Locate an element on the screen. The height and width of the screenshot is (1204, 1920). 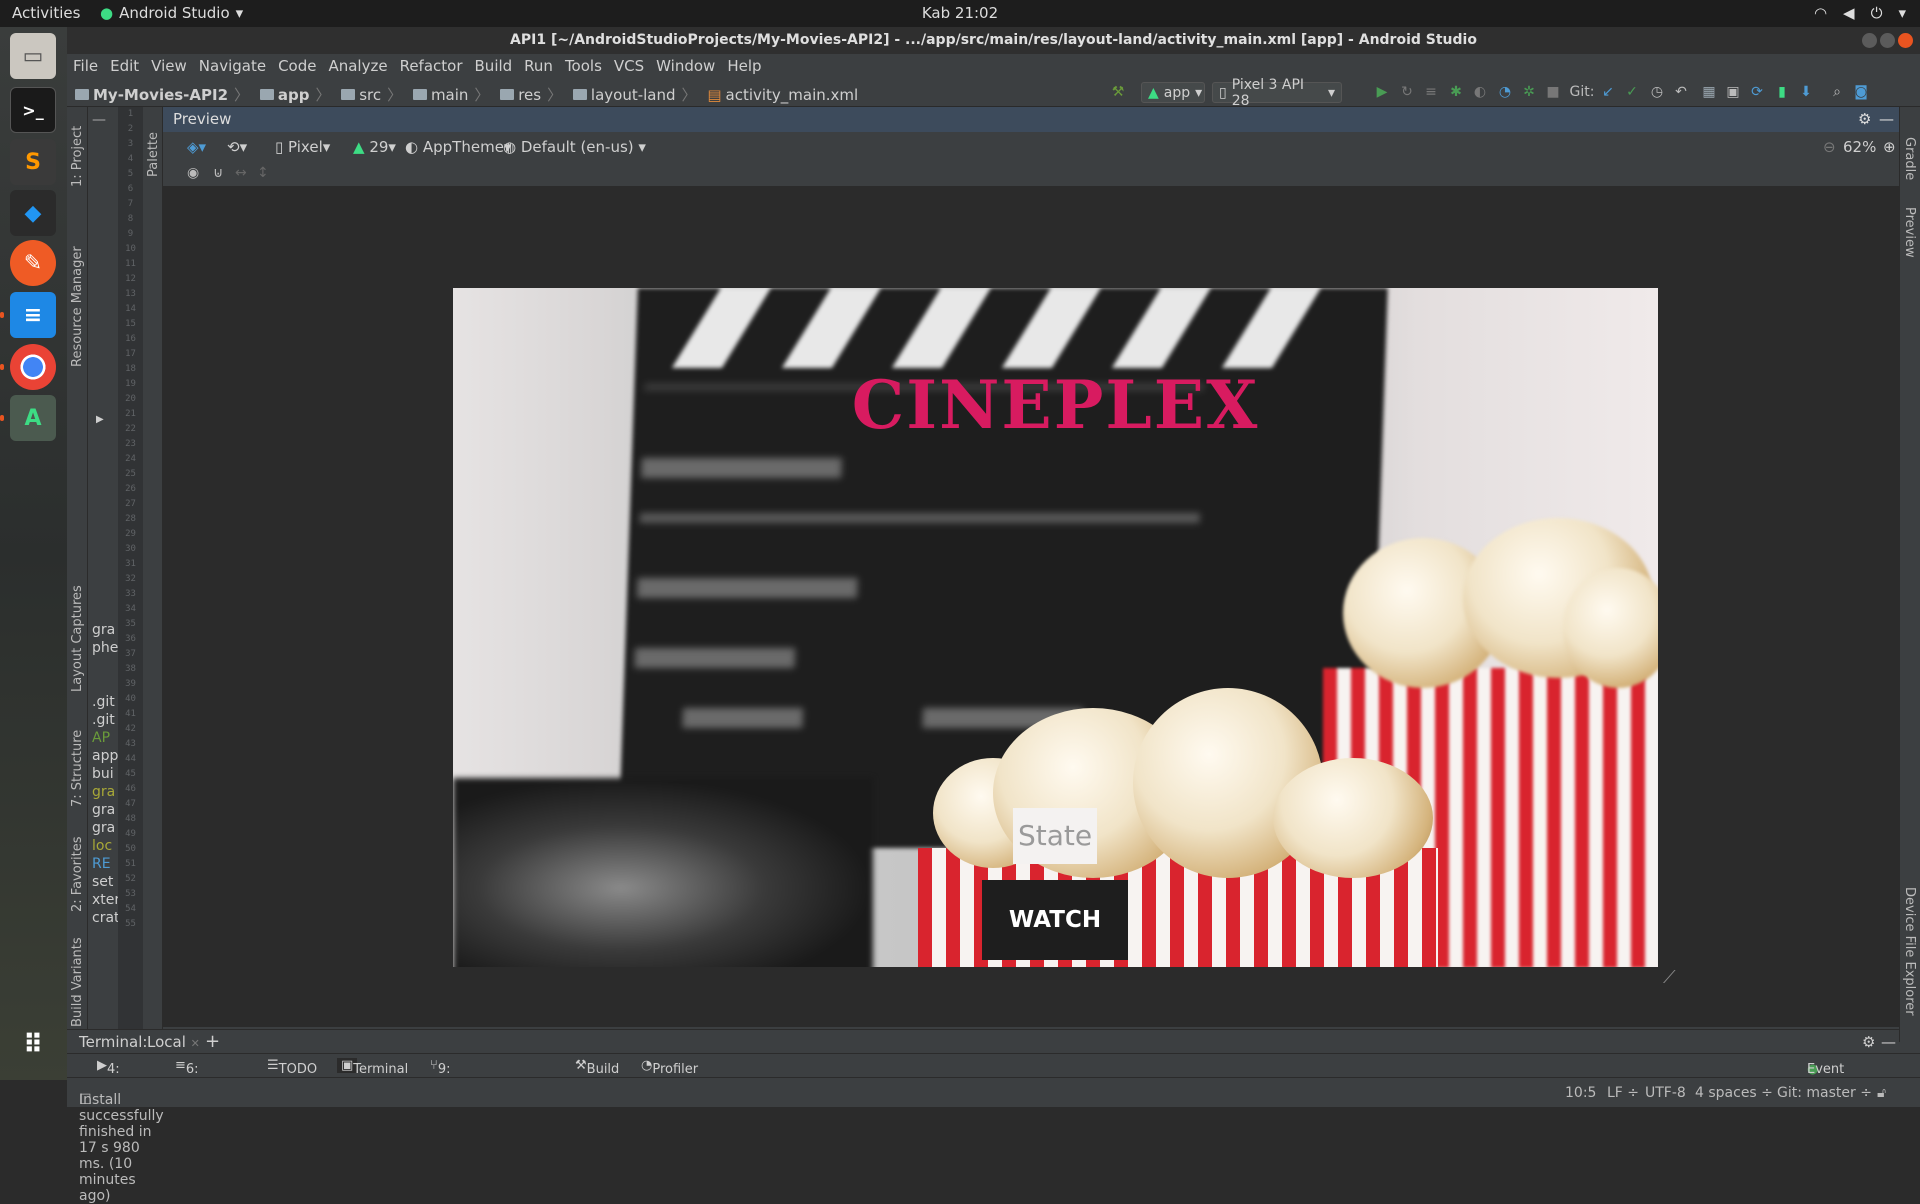
minimize-button is located at coordinates (1869, 40).